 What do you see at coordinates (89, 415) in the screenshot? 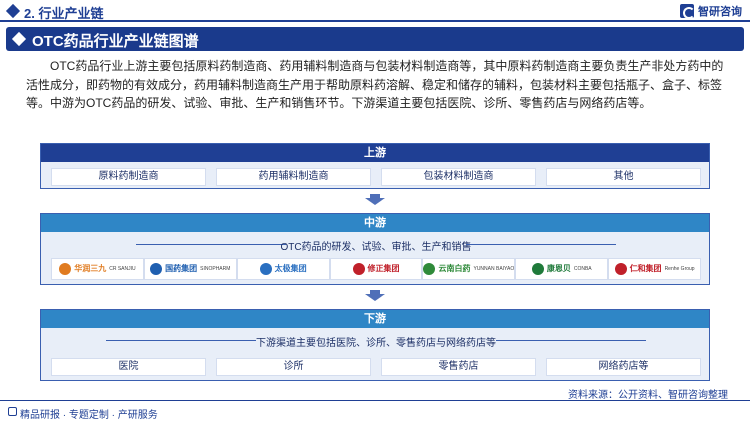
I see `footer-tagline: 精品研报 · 专题定制 · 产研服务` at bounding box center [89, 415].